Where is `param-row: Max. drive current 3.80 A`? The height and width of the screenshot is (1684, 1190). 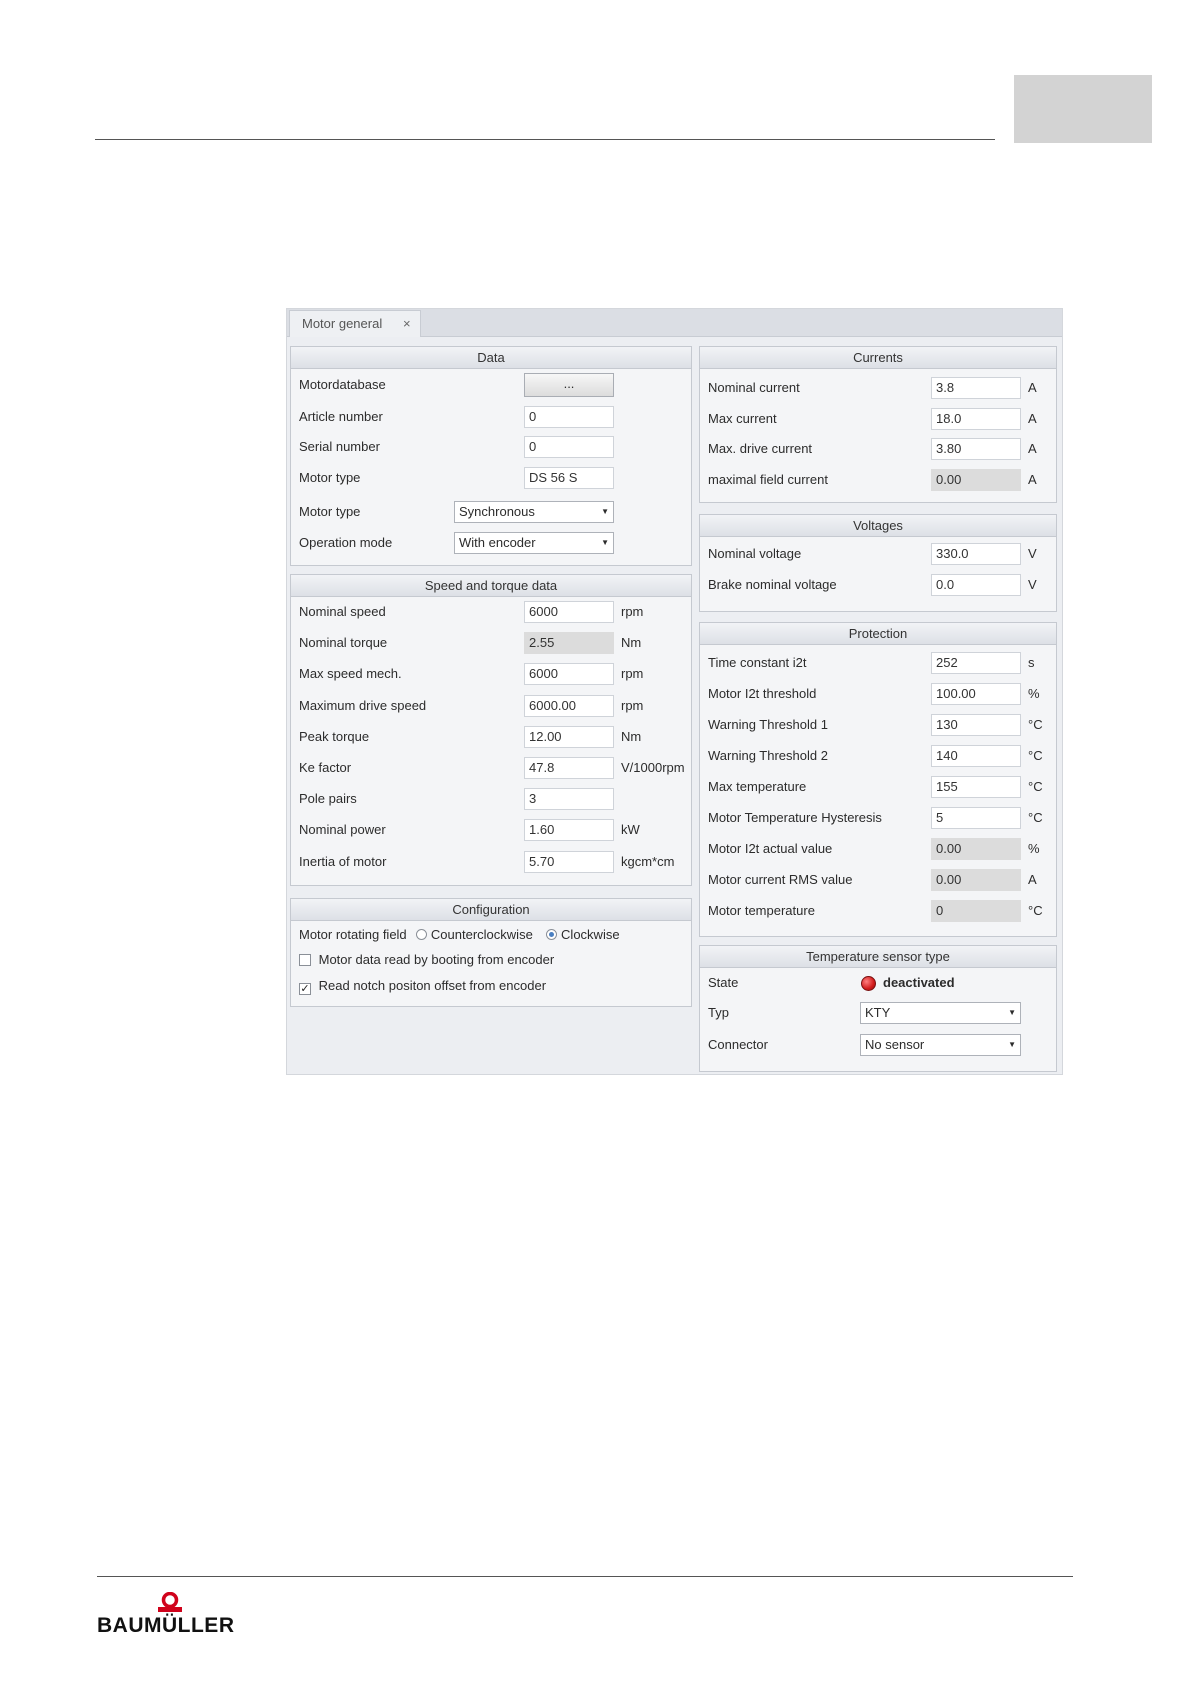
param-row: Max. drive current 3.80 A is located at coordinates (878, 449).